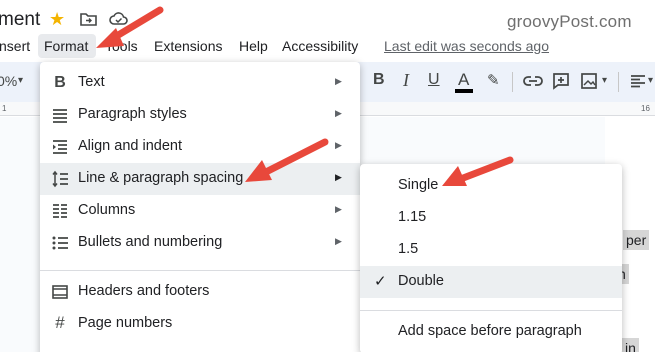  Describe the element at coordinates (60, 116) in the screenshot. I see `paragraph-styles-icon` at that location.